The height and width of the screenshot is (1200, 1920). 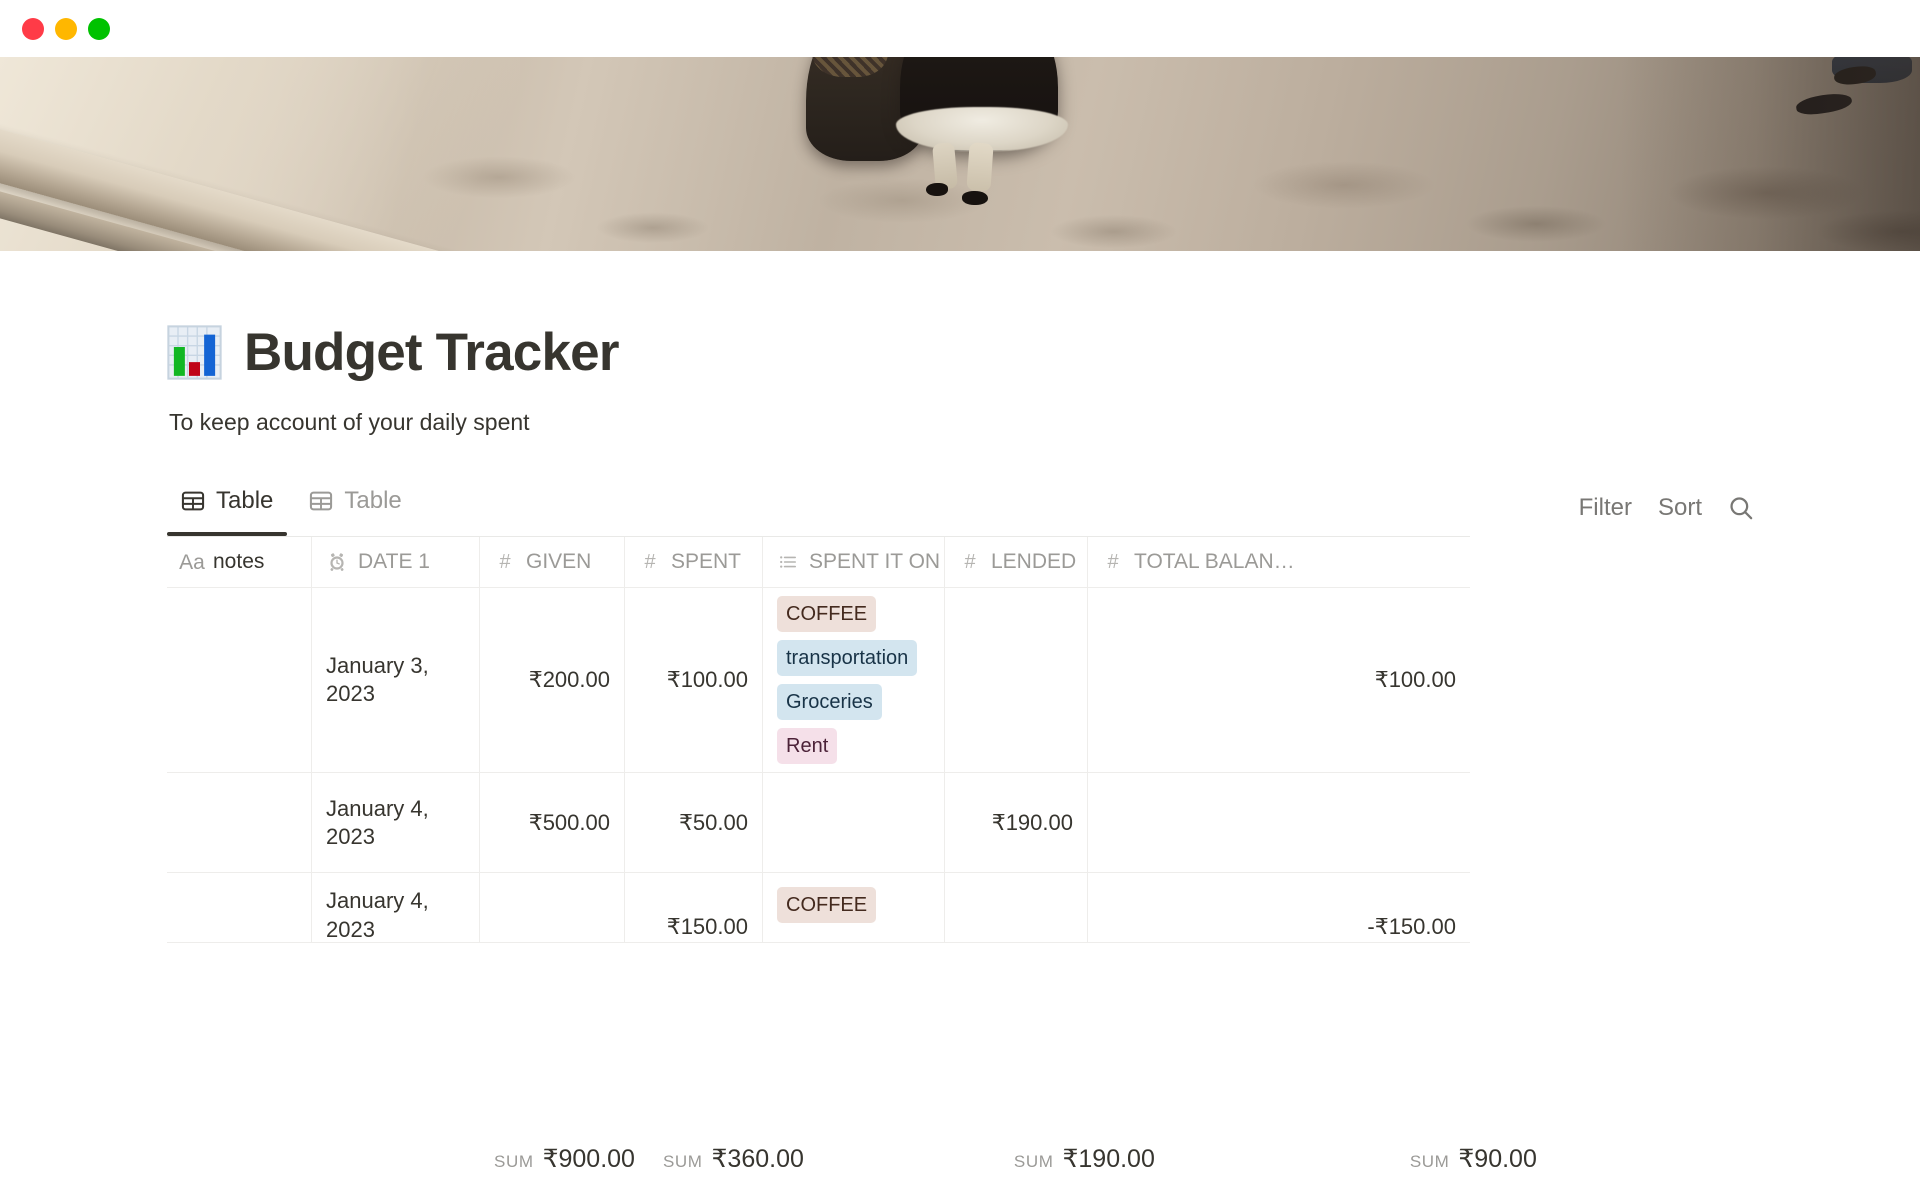 I want to click on cell-spent: ₹50.00, so click(x=694, y=823).